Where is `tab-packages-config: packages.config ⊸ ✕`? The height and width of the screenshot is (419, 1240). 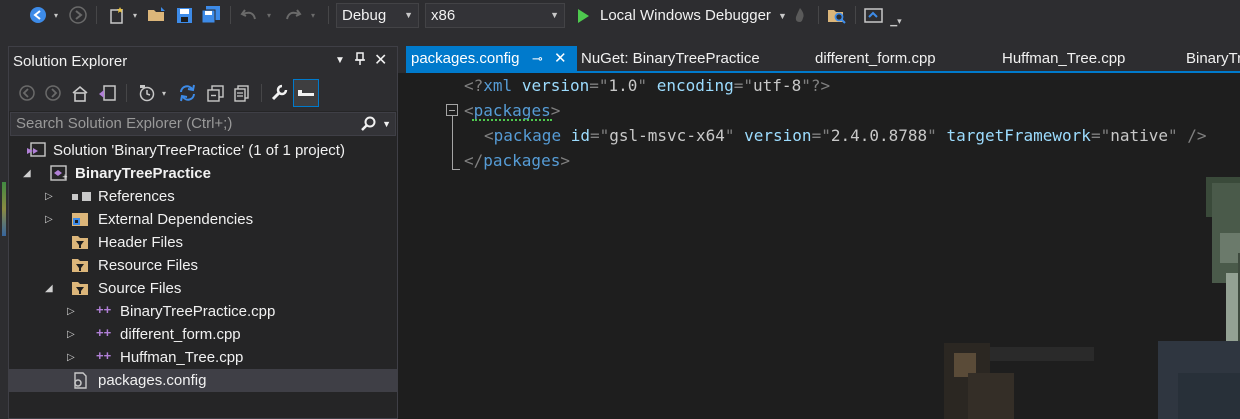 tab-packages-config: packages.config ⊸ ✕ is located at coordinates (491, 58).